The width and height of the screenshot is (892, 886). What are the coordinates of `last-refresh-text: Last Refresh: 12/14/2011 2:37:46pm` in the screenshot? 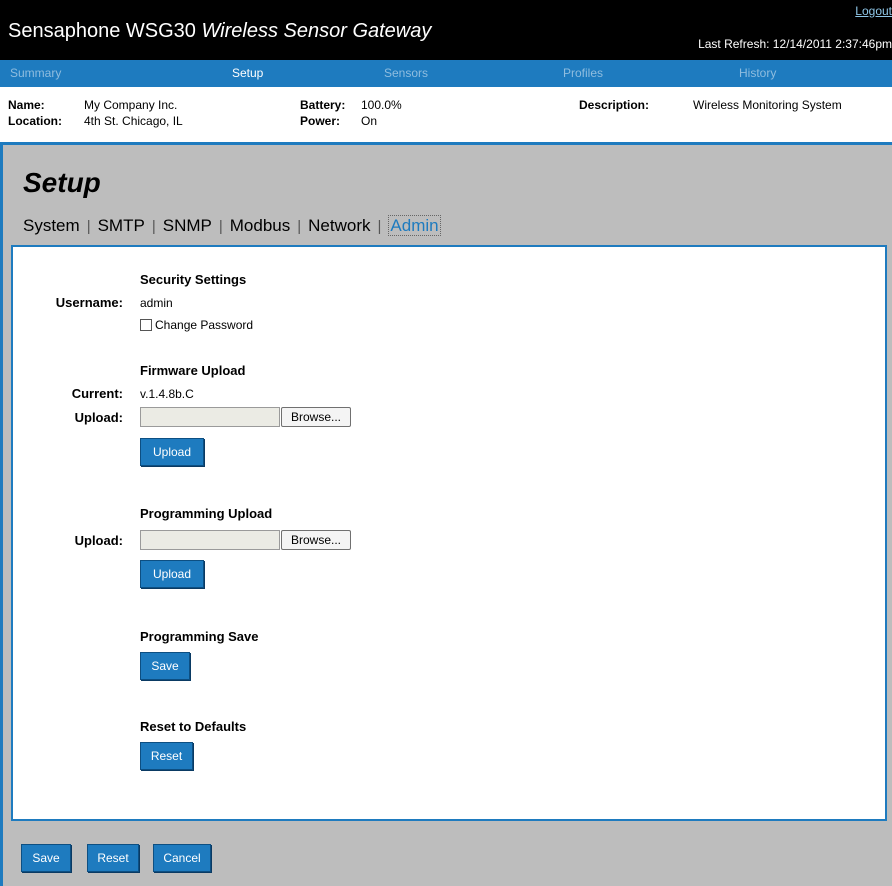 It's located at (795, 44).